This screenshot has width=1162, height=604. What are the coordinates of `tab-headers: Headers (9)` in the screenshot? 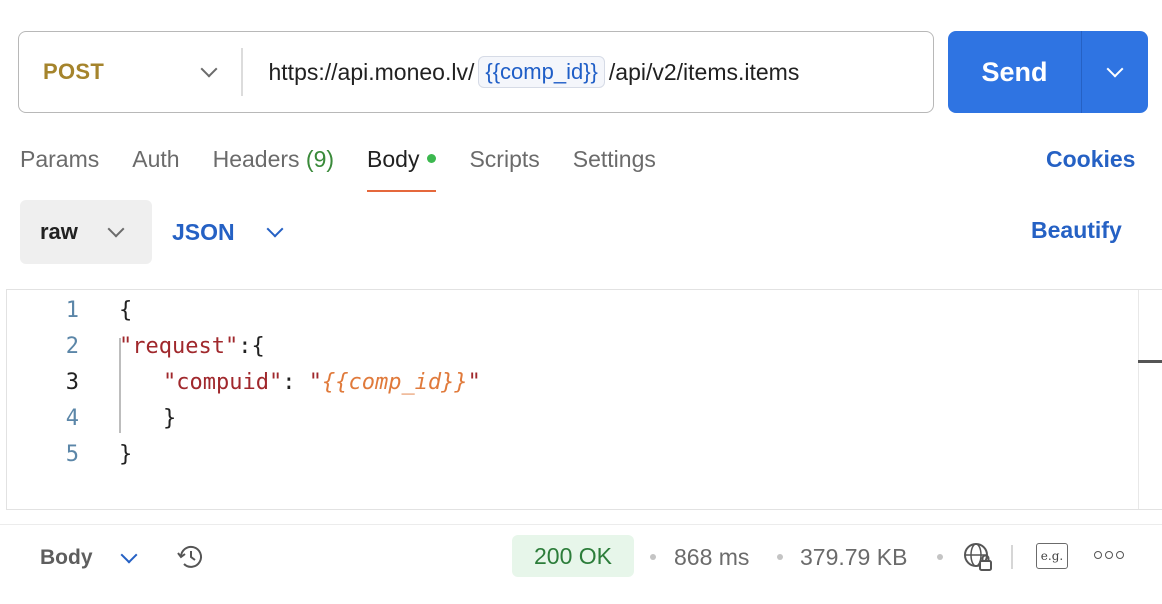 It's located at (273, 166).